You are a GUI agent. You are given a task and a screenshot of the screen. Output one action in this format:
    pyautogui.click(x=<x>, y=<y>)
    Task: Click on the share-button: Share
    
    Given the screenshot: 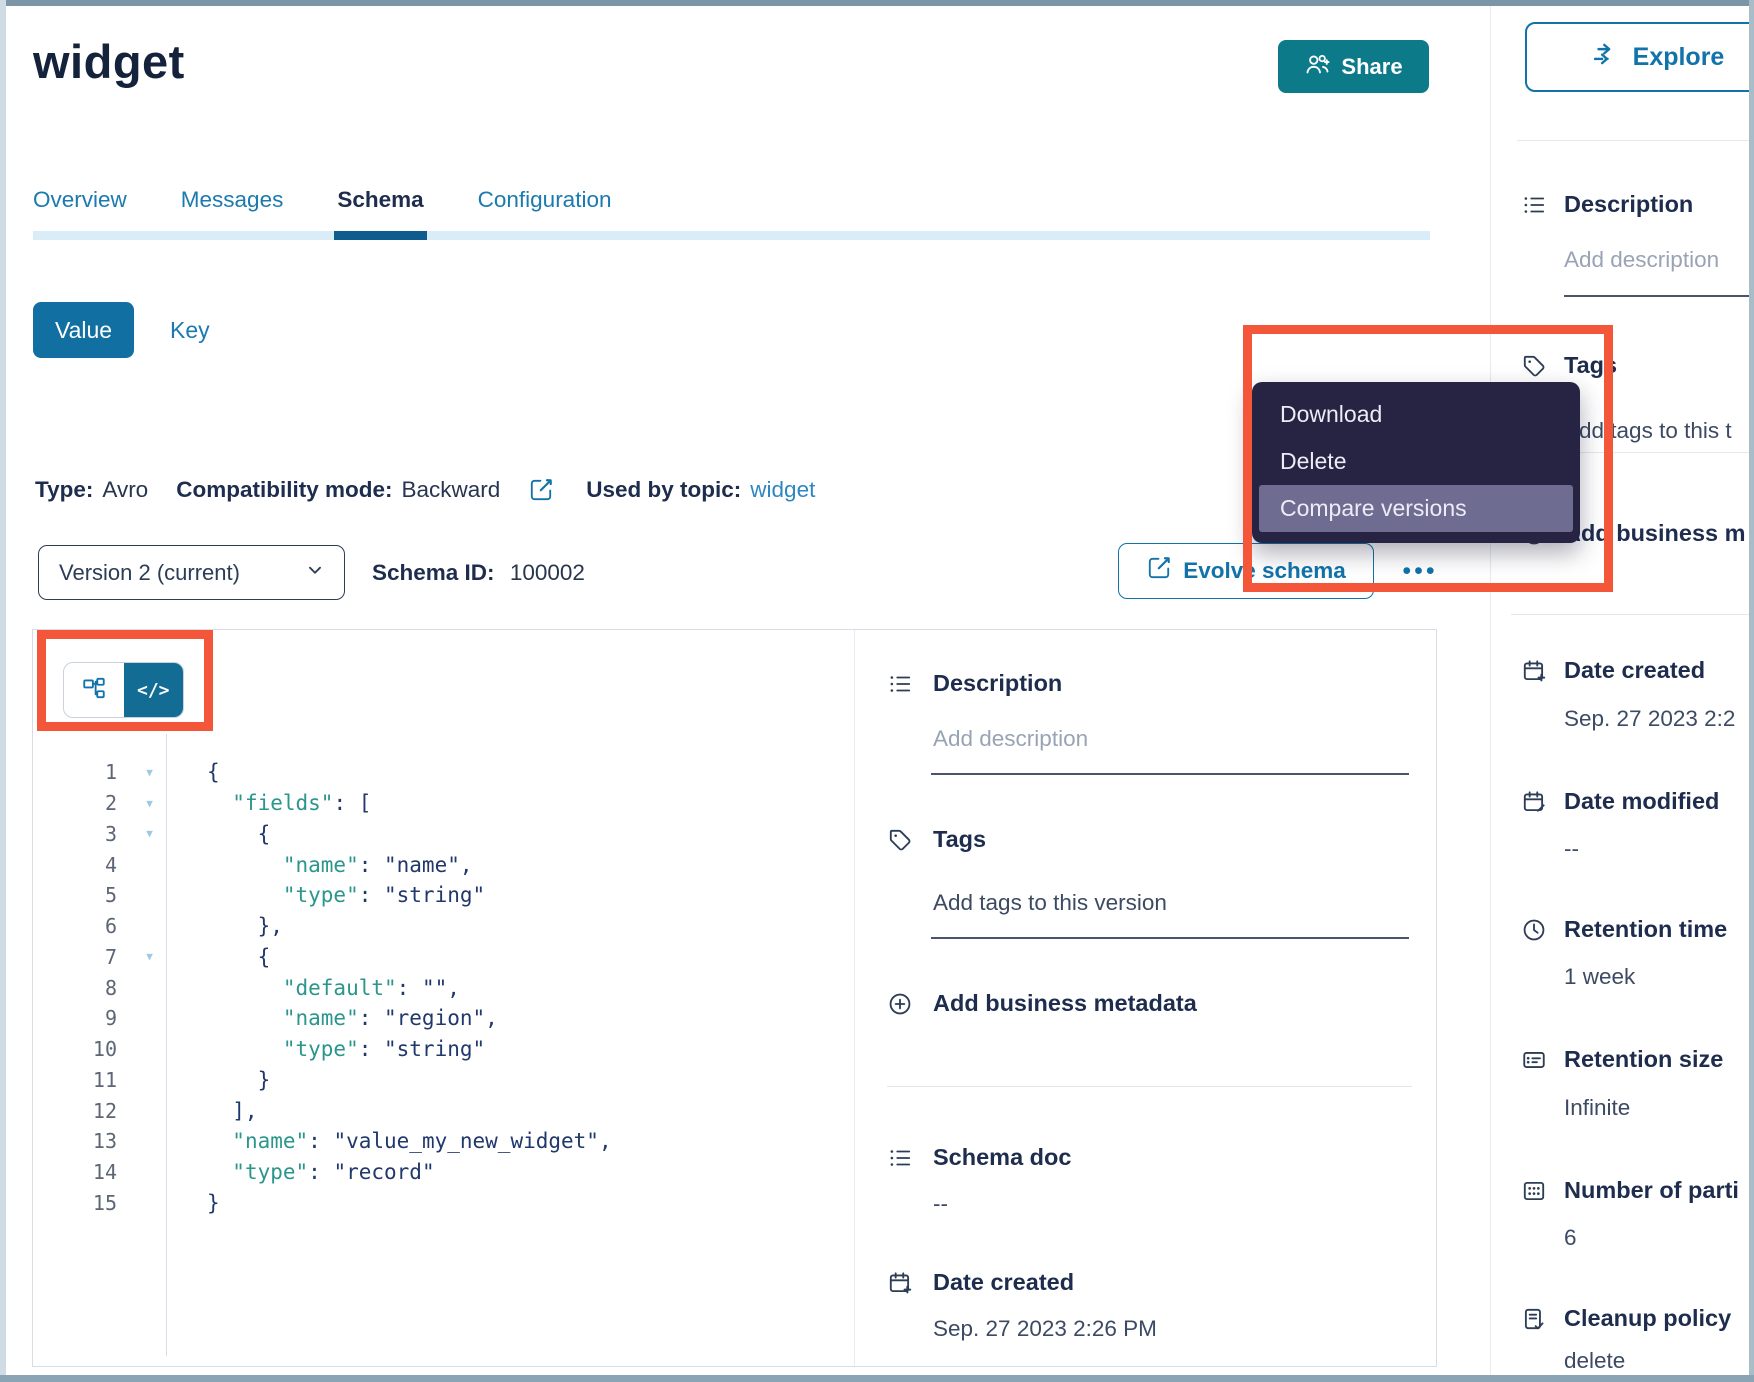 What is the action you would take?
    pyautogui.click(x=1353, y=66)
    